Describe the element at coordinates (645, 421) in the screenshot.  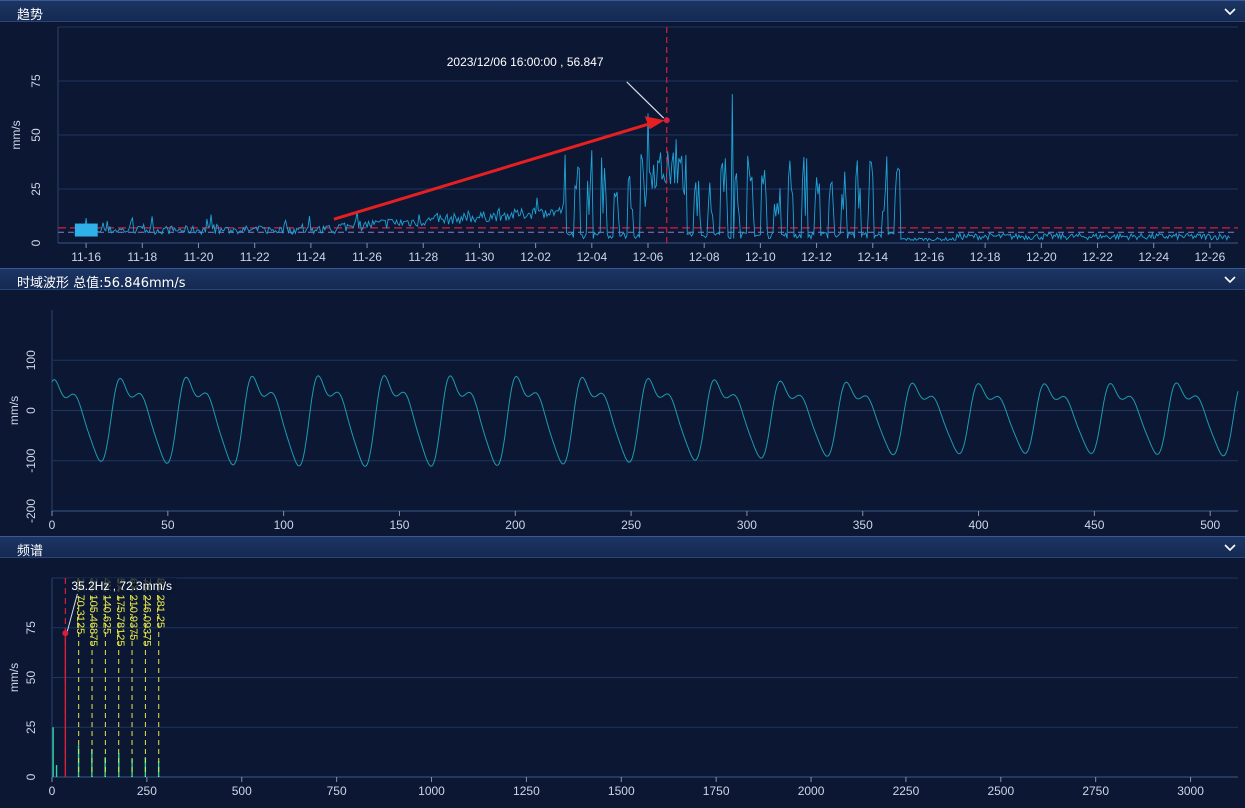
I see `waveform-series-line` at that location.